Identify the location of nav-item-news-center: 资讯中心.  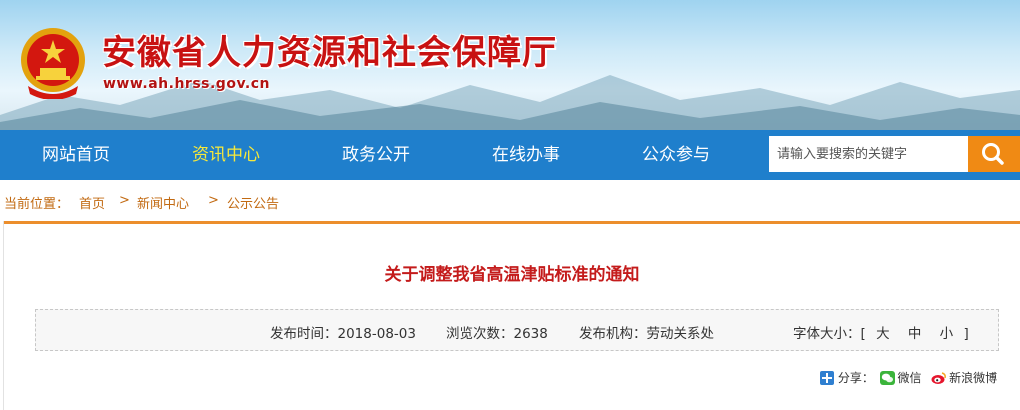
(226, 155).